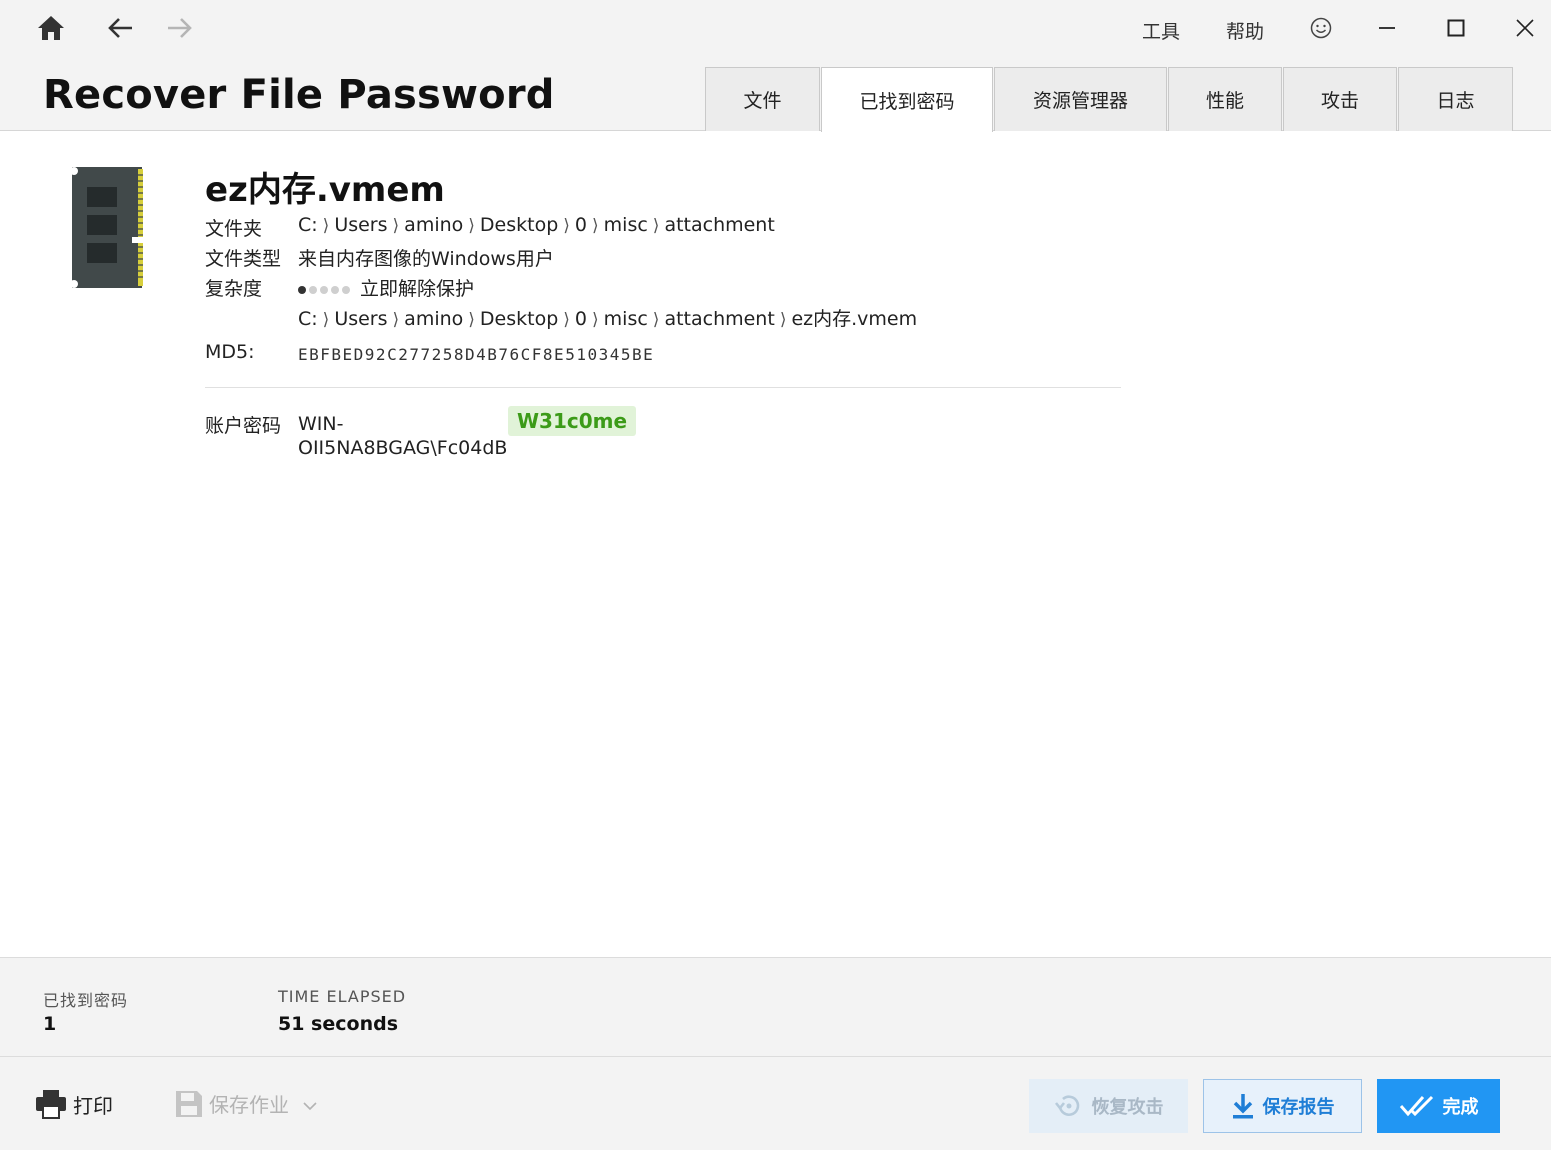 Image resolution: width=1551 pixels, height=1150 pixels. I want to click on maximize-icon, so click(1456, 28).